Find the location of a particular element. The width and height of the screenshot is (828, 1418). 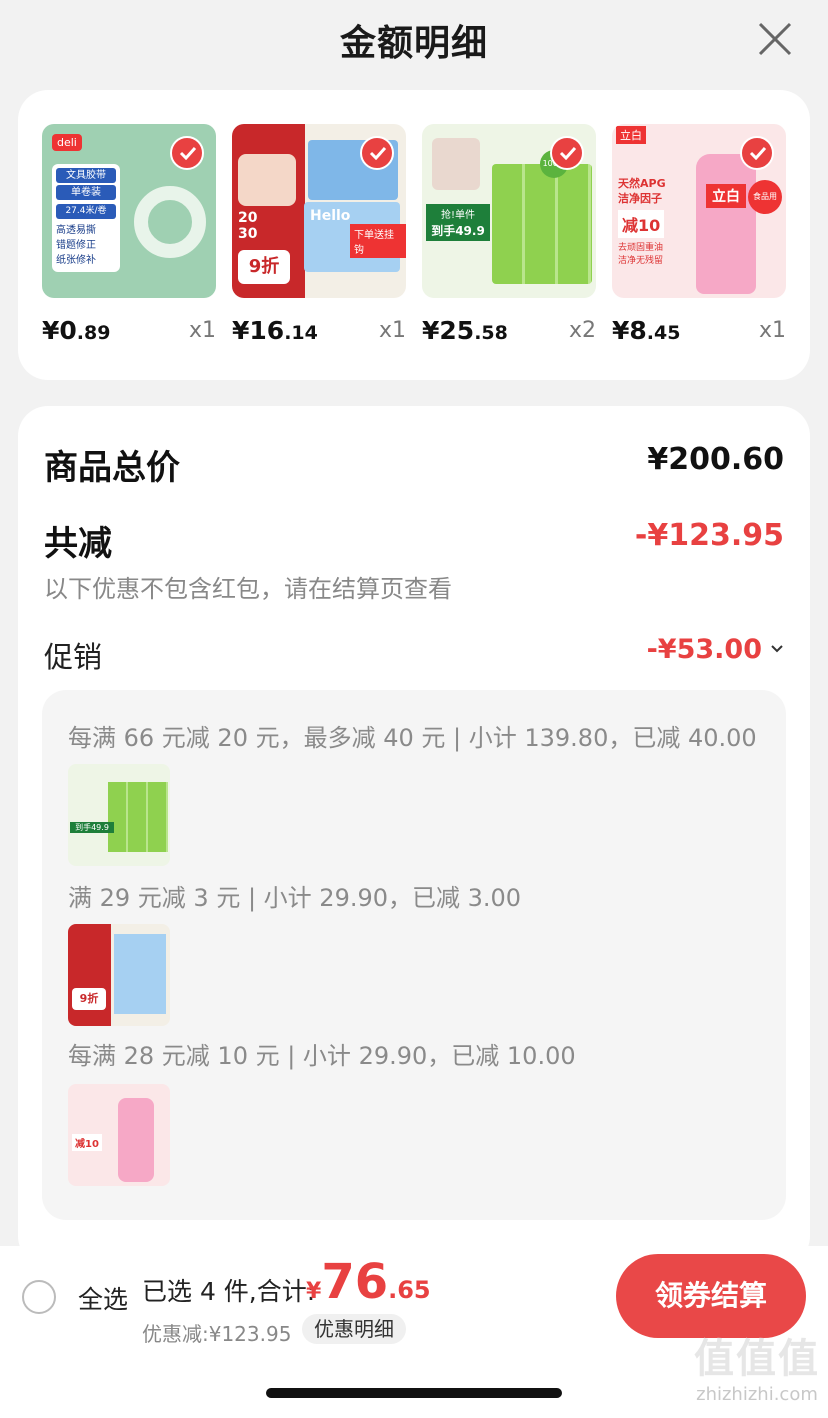

total-price-label: 商品总价 is located at coordinates (112, 468).